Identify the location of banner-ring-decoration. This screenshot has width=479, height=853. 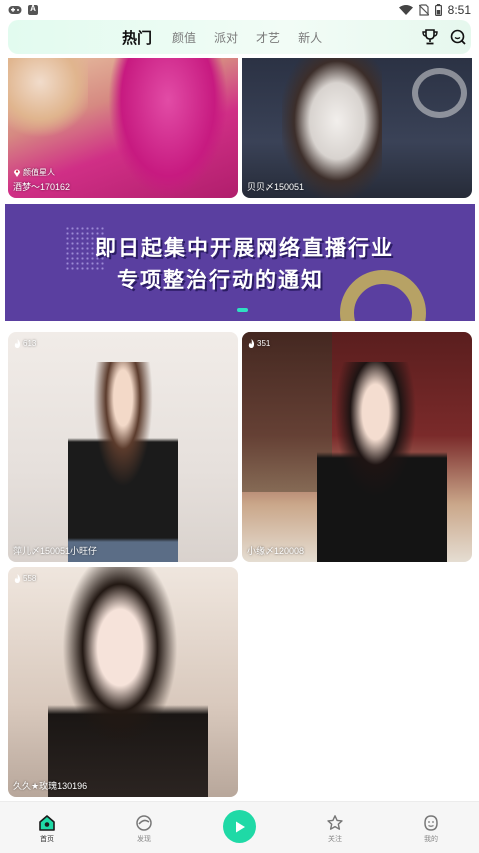
(383, 295).